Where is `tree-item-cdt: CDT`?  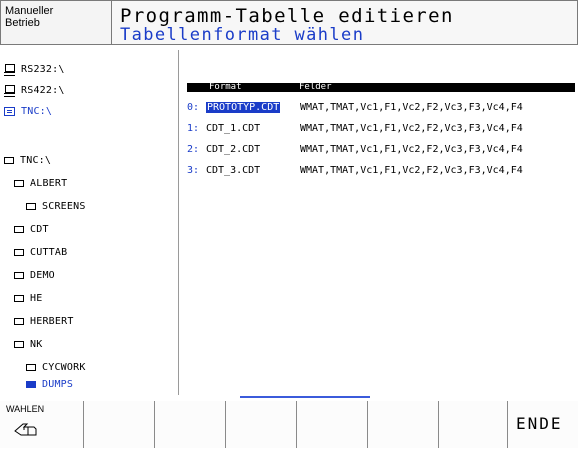
tree-item-cdt: CDT is located at coordinates (31, 229).